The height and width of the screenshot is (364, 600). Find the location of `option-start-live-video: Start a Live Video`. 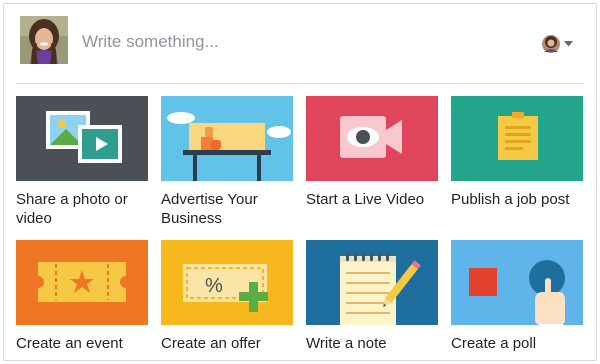

option-start-live-video: Start a Live Video is located at coordinates (372, 152).